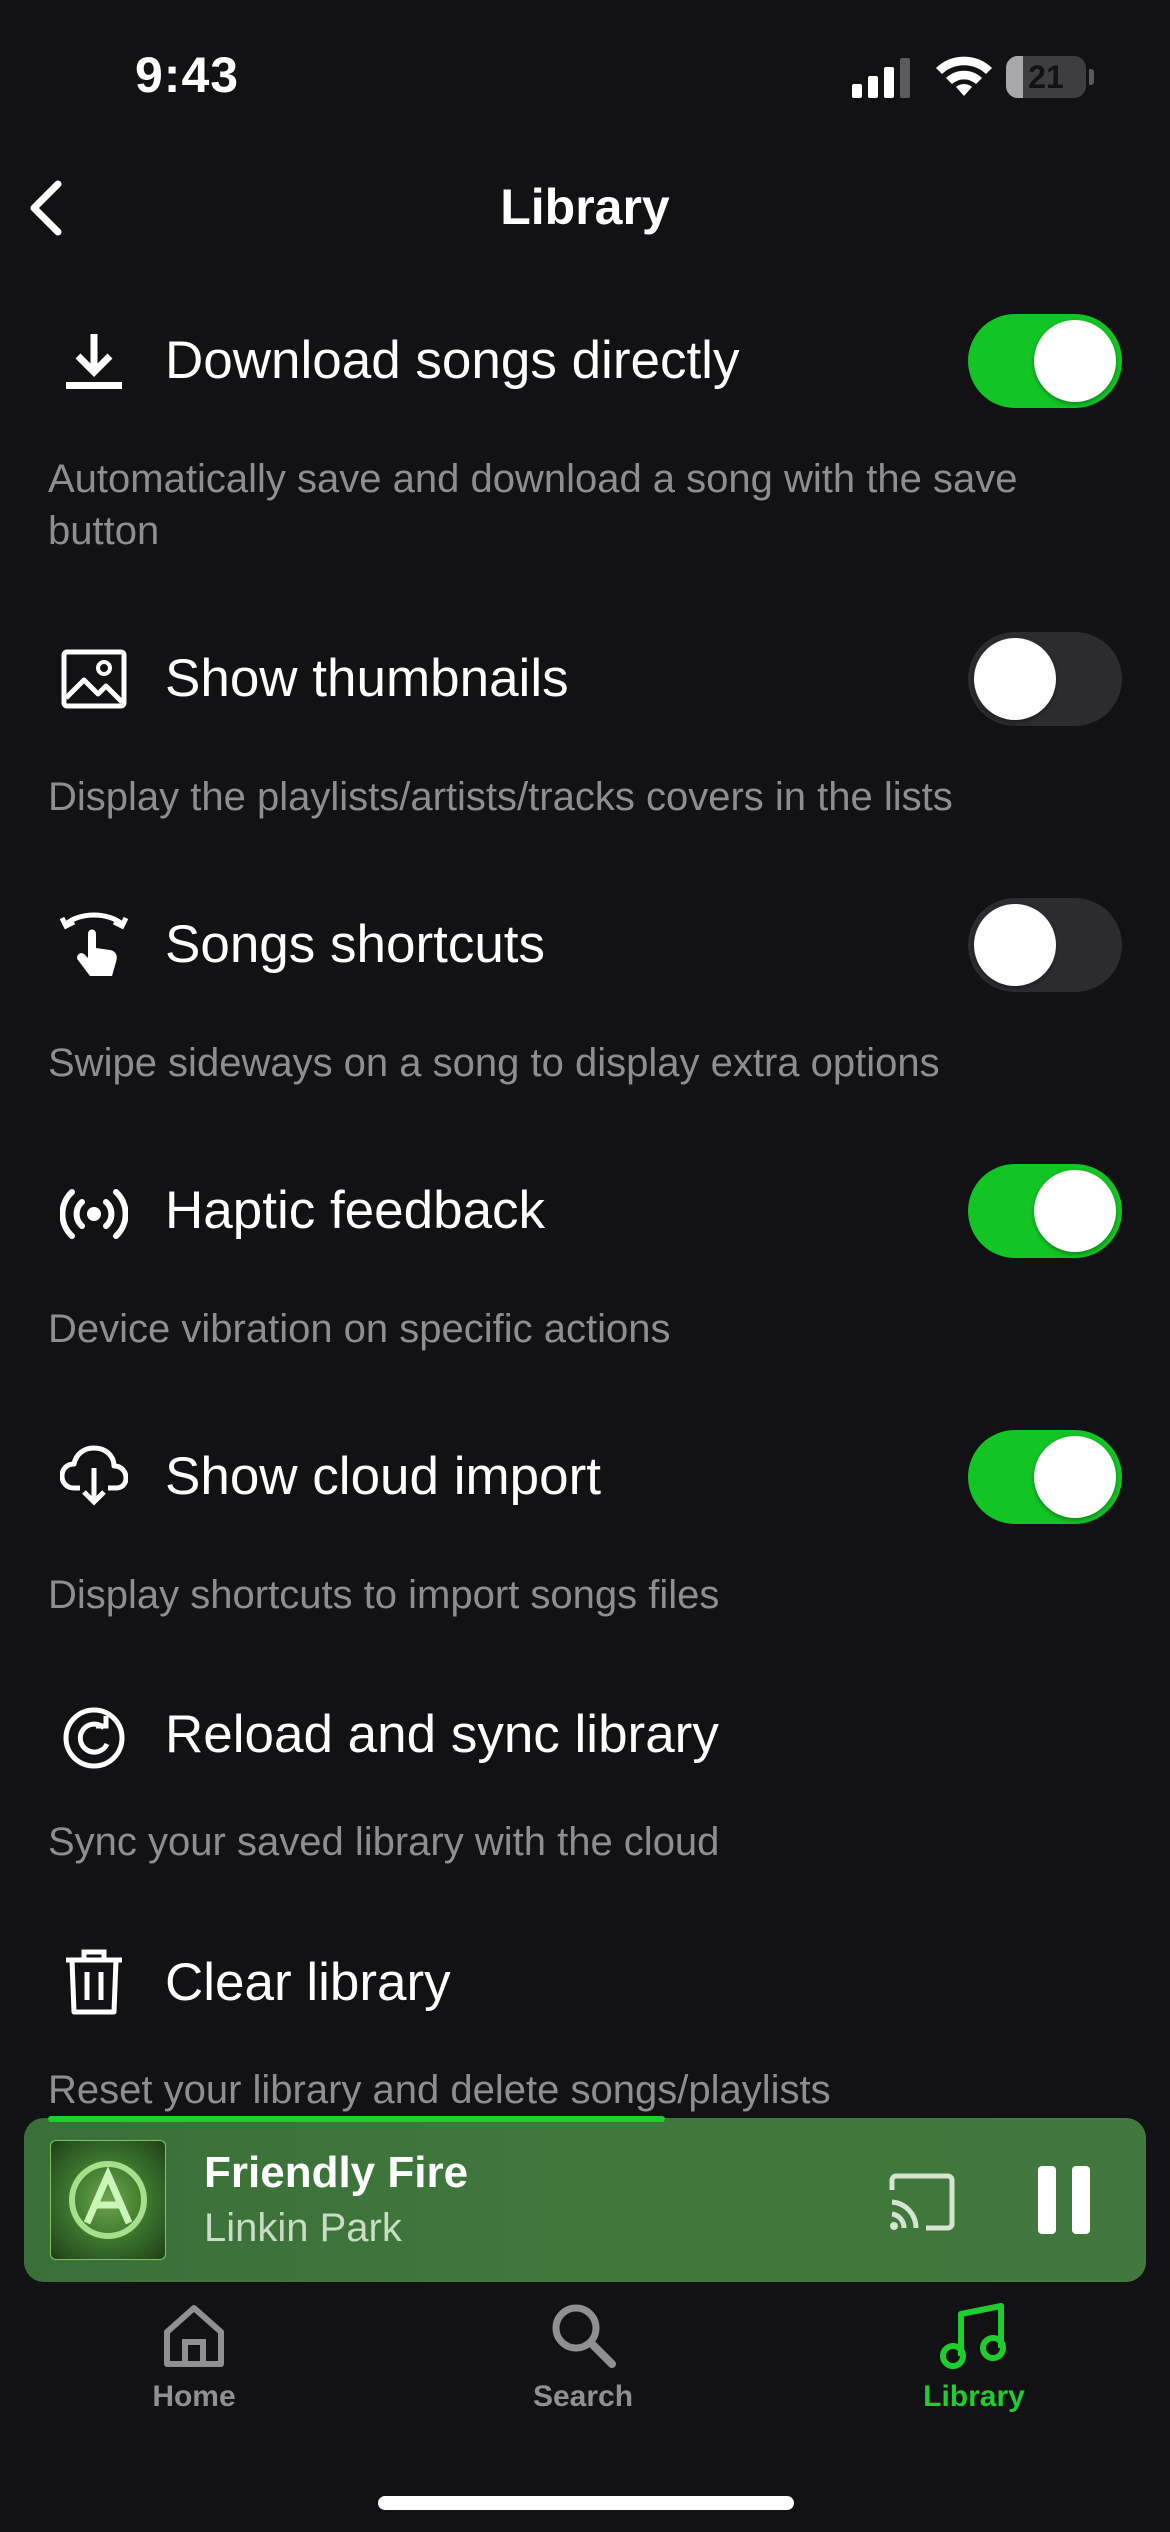 The width and height of the screenshot is (1170, 2532). I want to click on wifi-icon, so click(964, 76).